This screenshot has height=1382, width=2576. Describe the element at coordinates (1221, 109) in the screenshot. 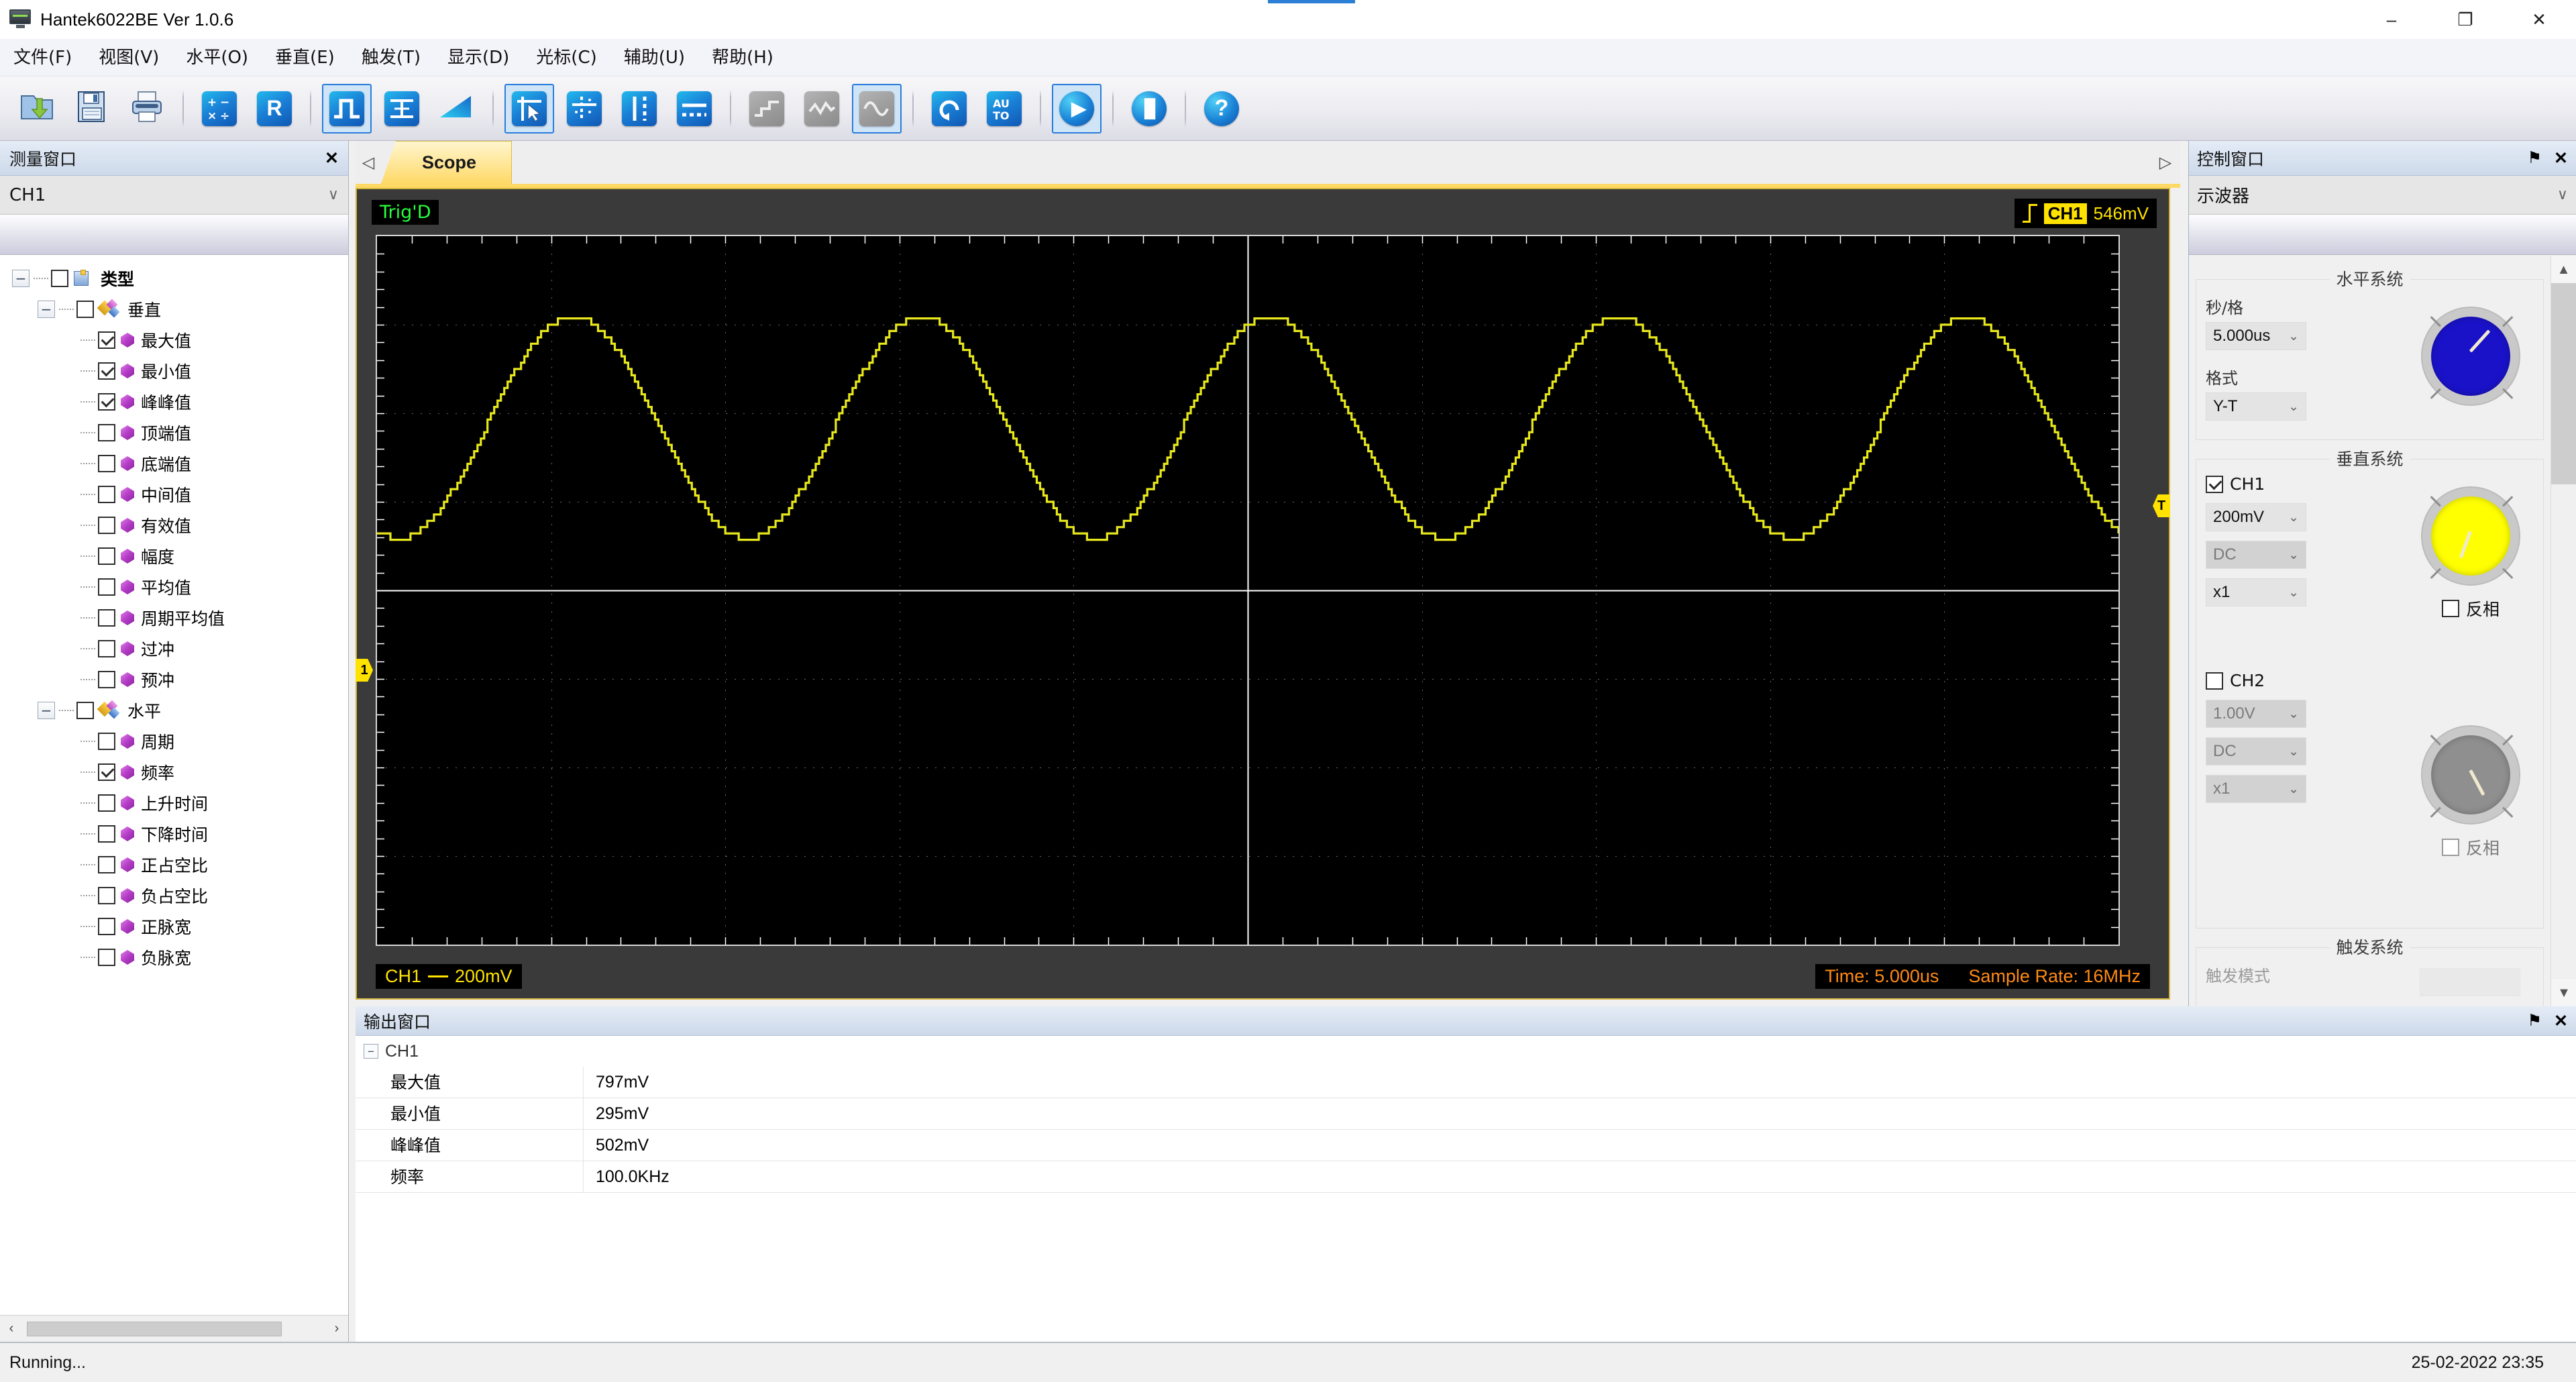

I see `help-icon: ?` at that location.